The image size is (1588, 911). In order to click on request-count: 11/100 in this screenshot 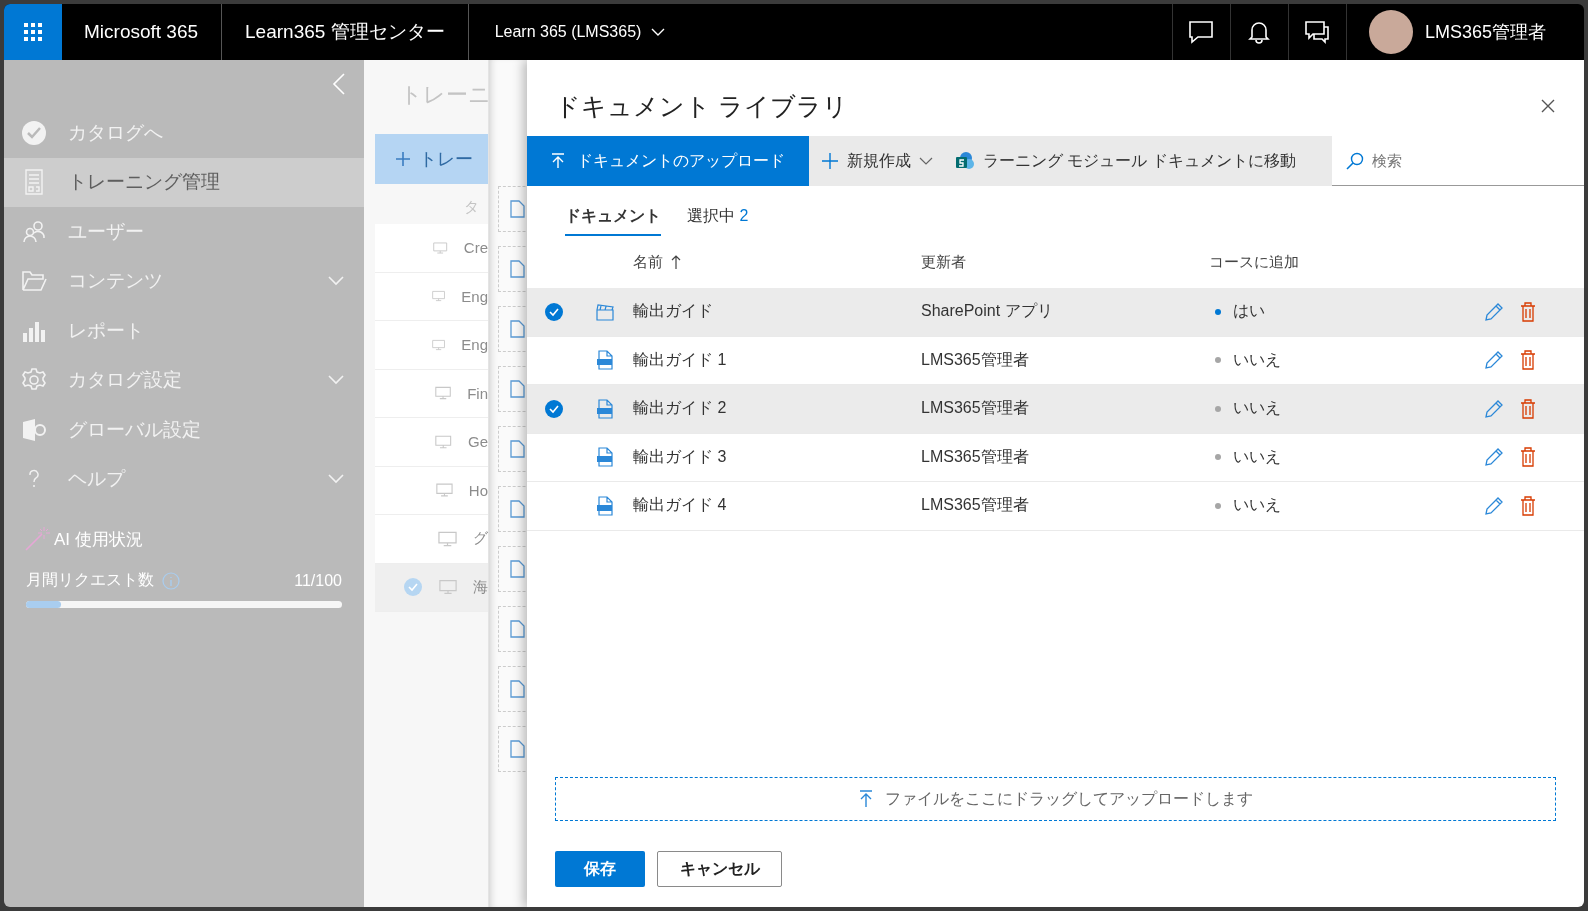, I will do `click(318, 580)`.